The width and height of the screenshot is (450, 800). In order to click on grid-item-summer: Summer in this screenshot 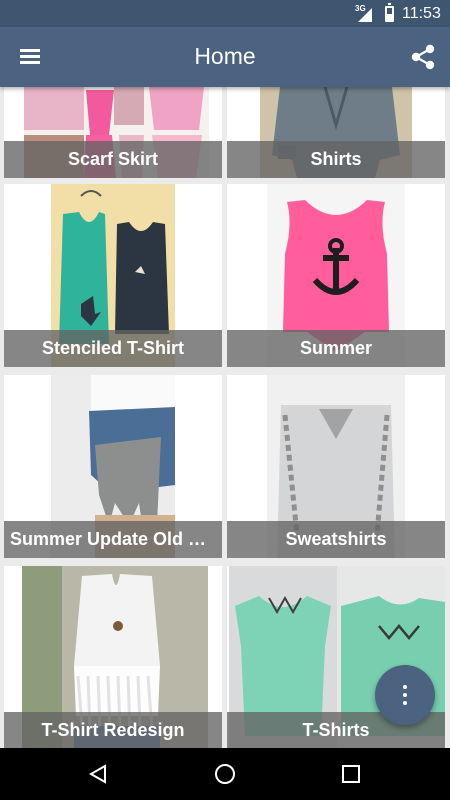, I will do `click(336, 275)`.